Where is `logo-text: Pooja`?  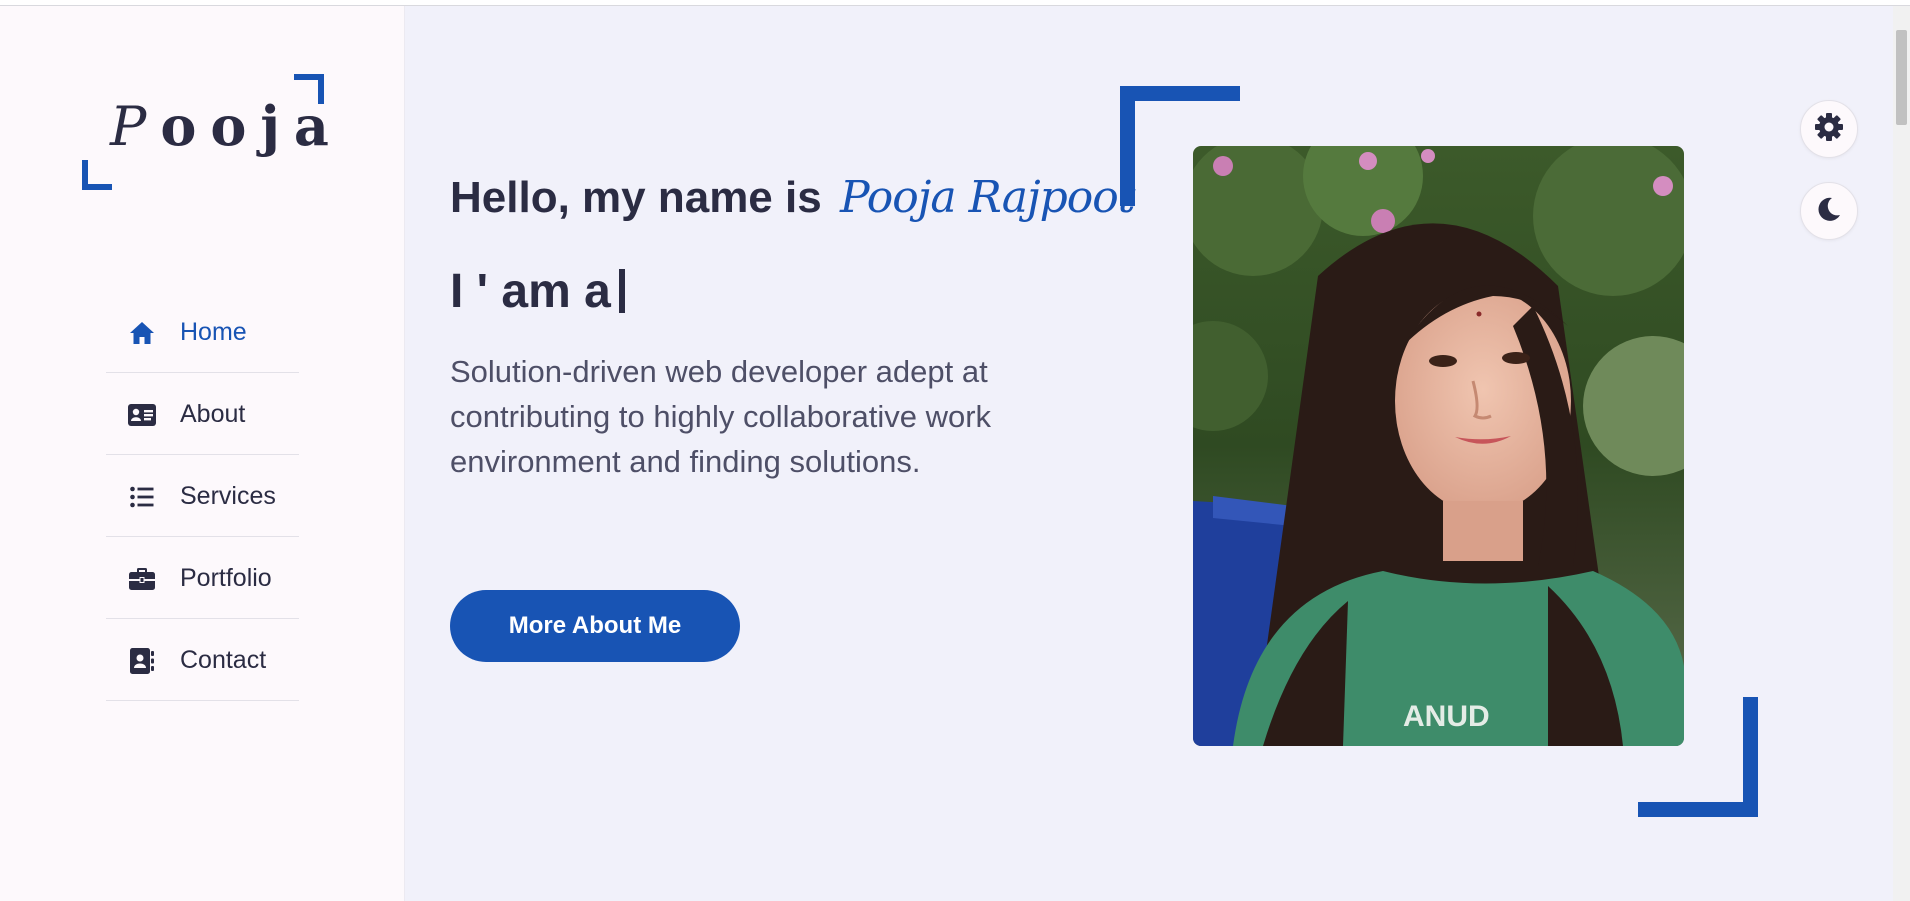
logo-text: Pooja is located at coordinates (226, 126).